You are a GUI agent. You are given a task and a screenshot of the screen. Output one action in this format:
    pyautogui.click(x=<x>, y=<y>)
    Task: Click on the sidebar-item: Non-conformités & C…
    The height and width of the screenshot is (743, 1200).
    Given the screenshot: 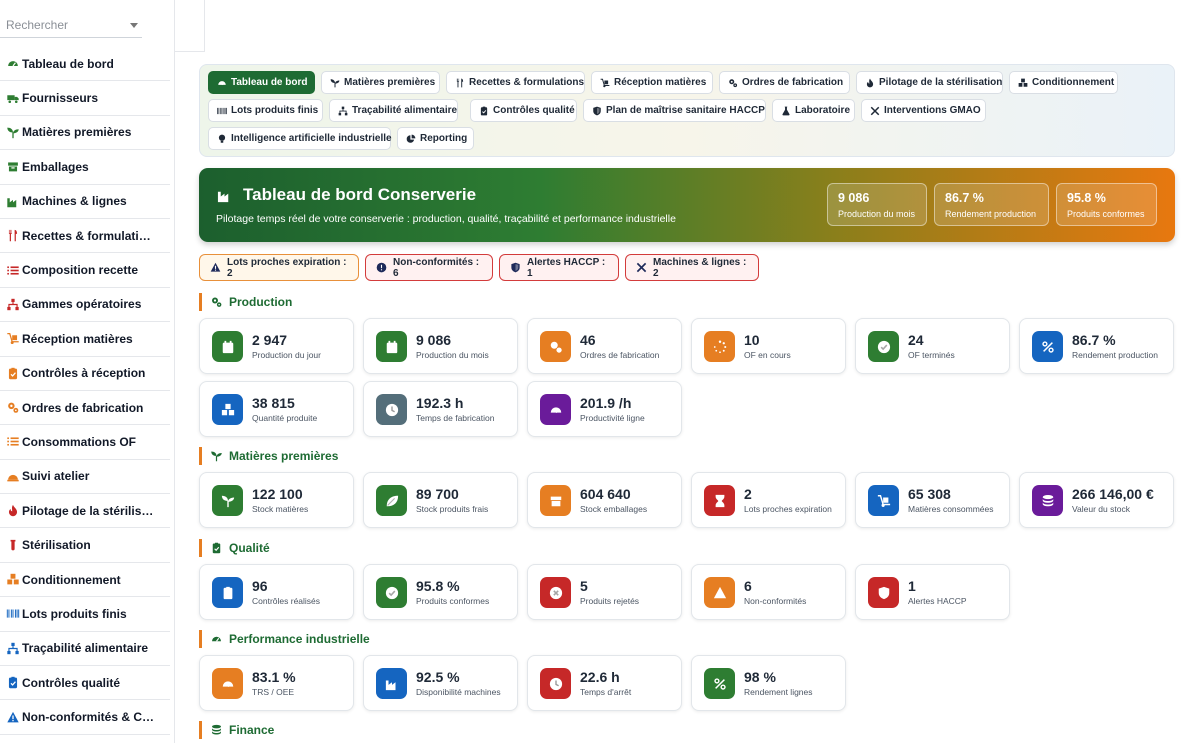 What is the action you would take?
    pyautogui.click(x=85, y=717)
    